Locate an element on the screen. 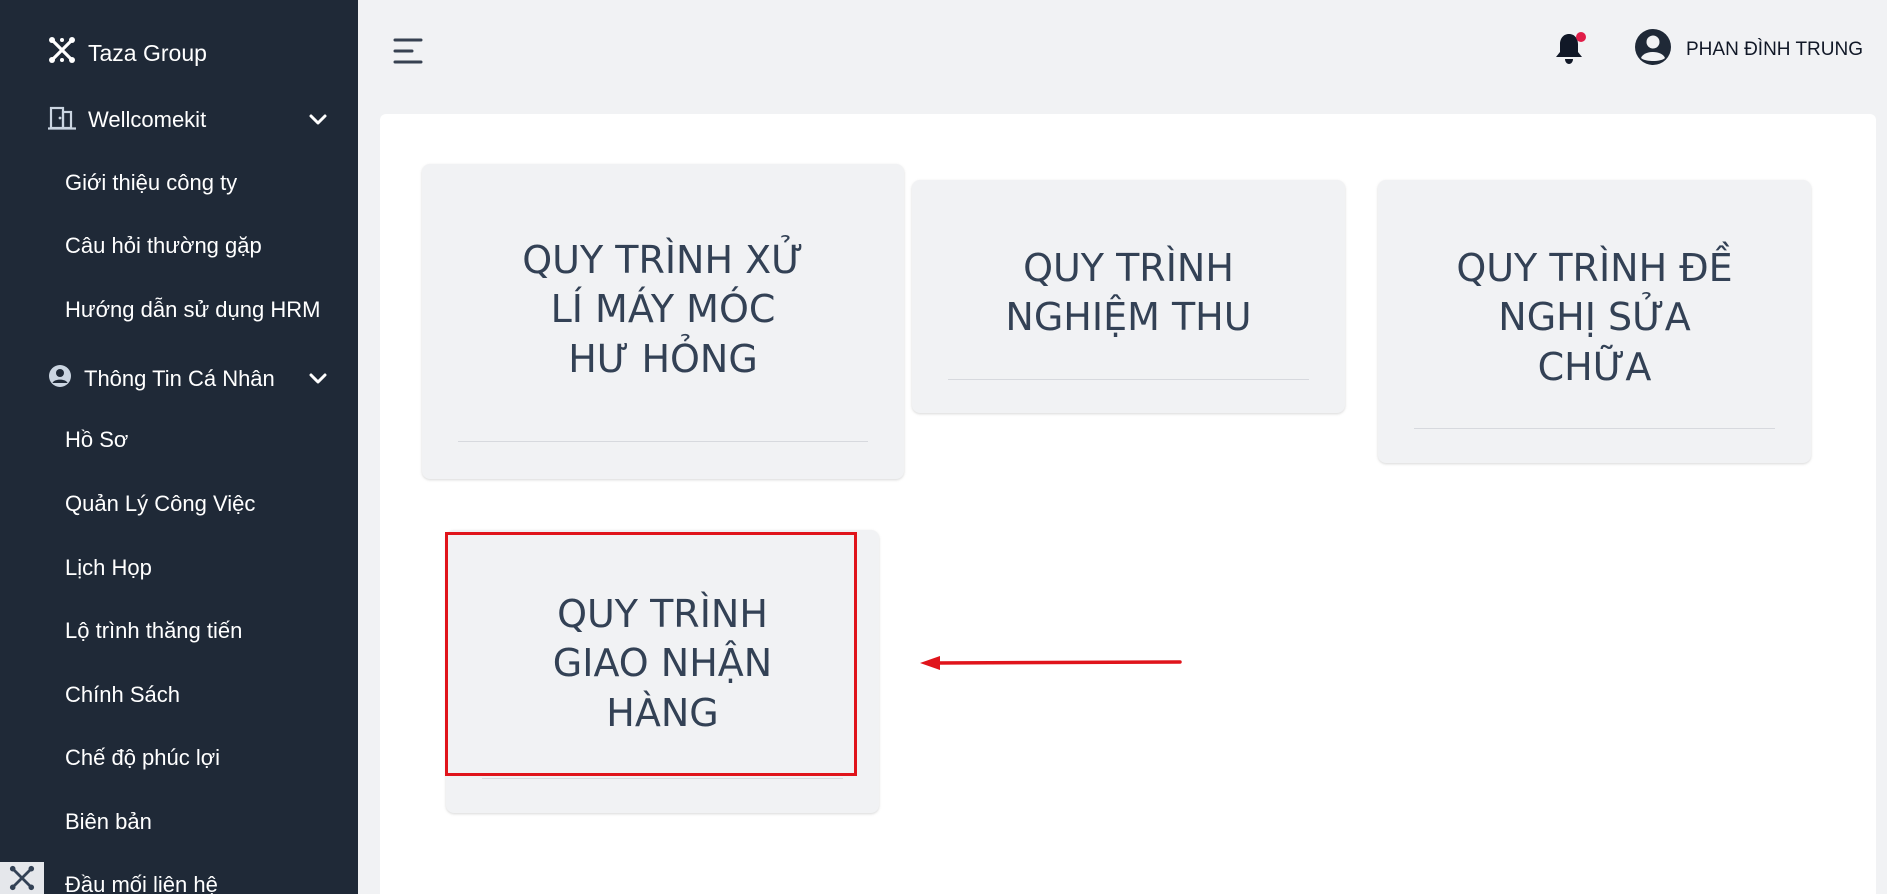 The width and height of the screenshot is (1887, 894). card-title: QUY TRÌNH ĐỀ NGHỊ SỬA CHỮA is located at coordinates (1594, 318).